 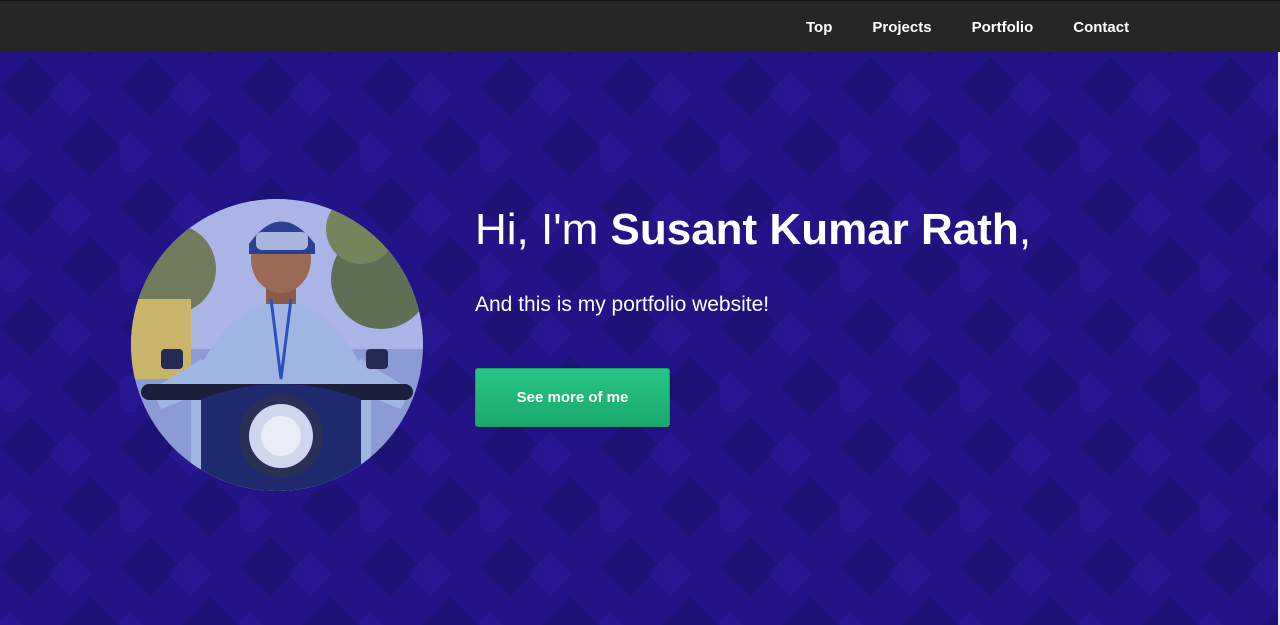 I want to click on navbar: Top Projects Portfolio Contact, so click(x=640, y=26).